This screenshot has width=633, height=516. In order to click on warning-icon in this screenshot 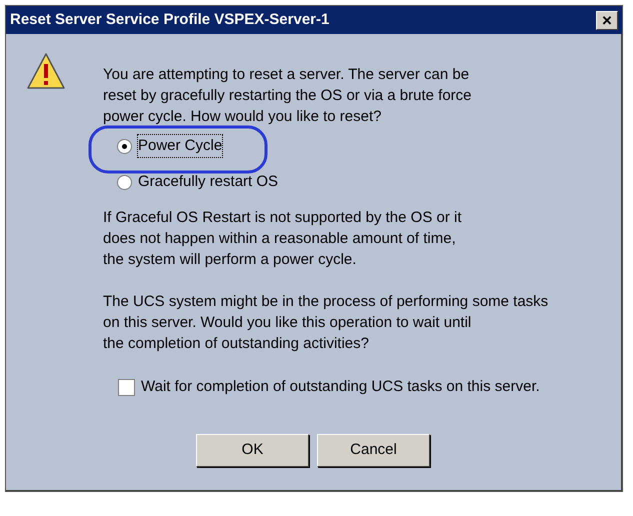, I will do `click(46, 71)`.